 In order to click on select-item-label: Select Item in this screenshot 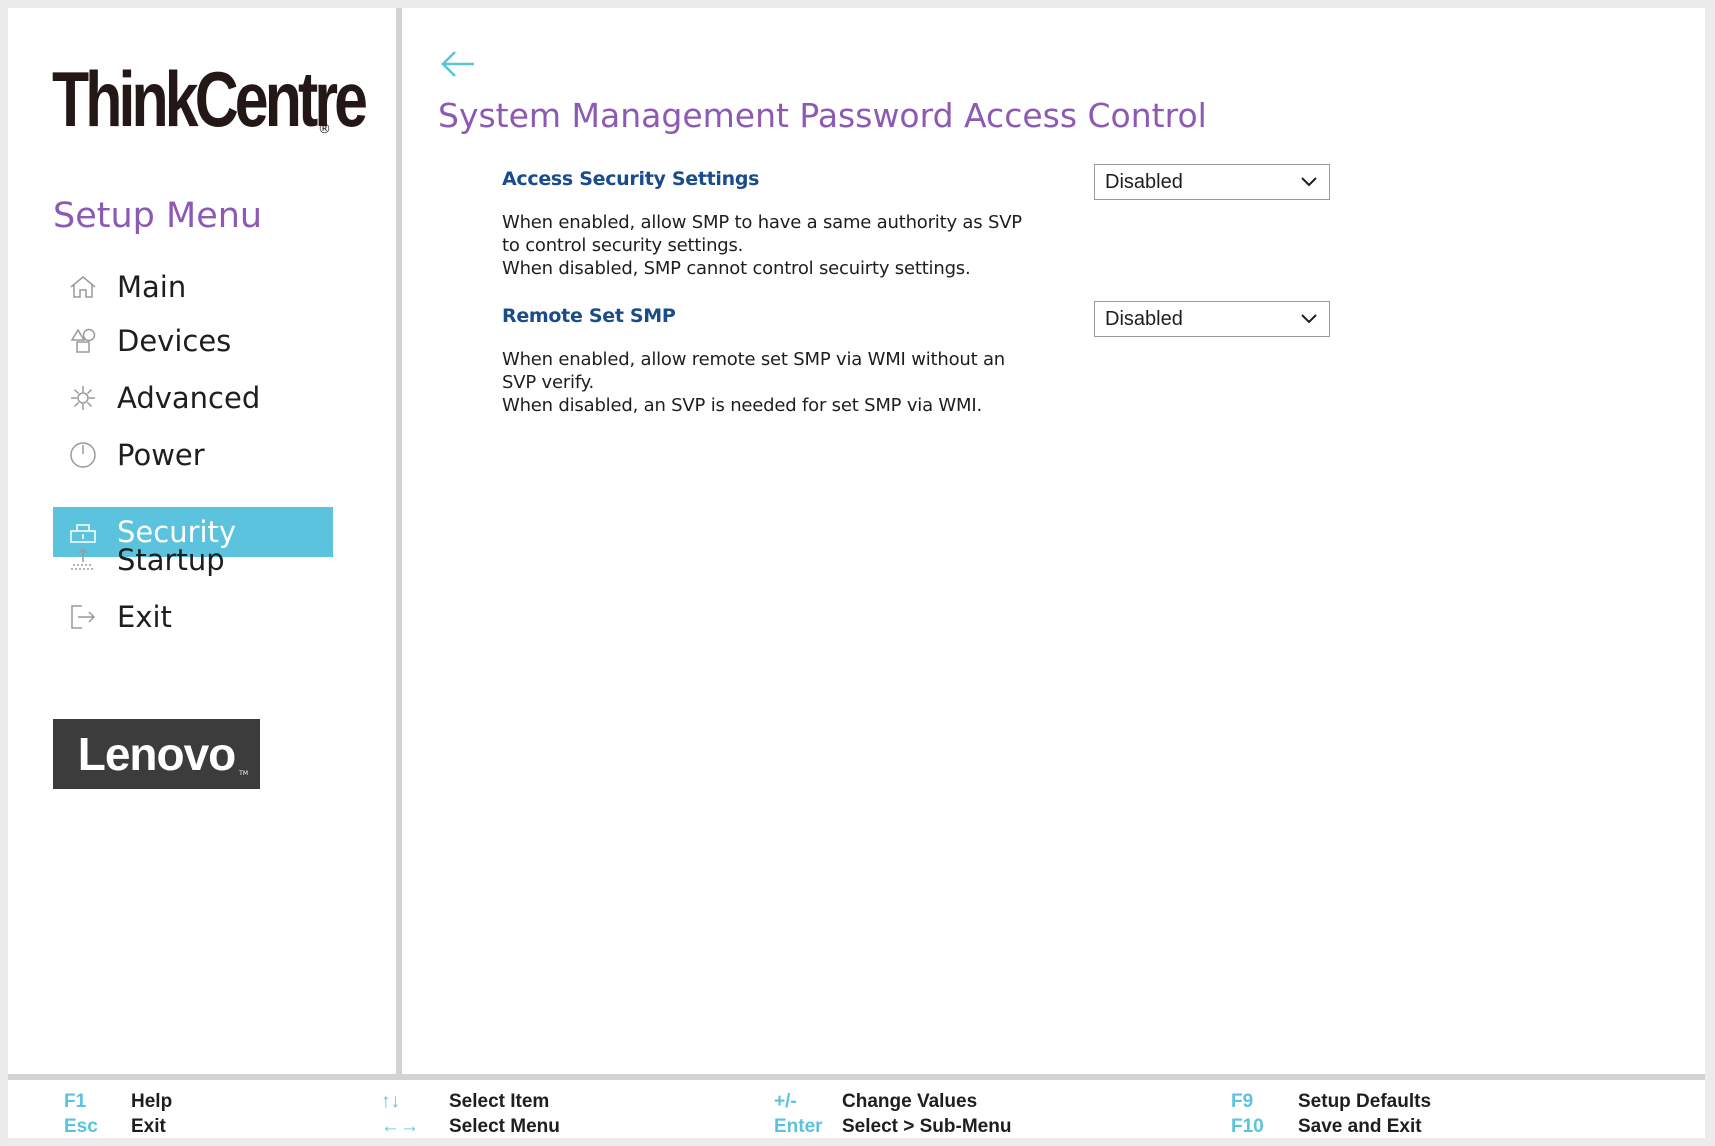, I will do `click(499, 1101)`.